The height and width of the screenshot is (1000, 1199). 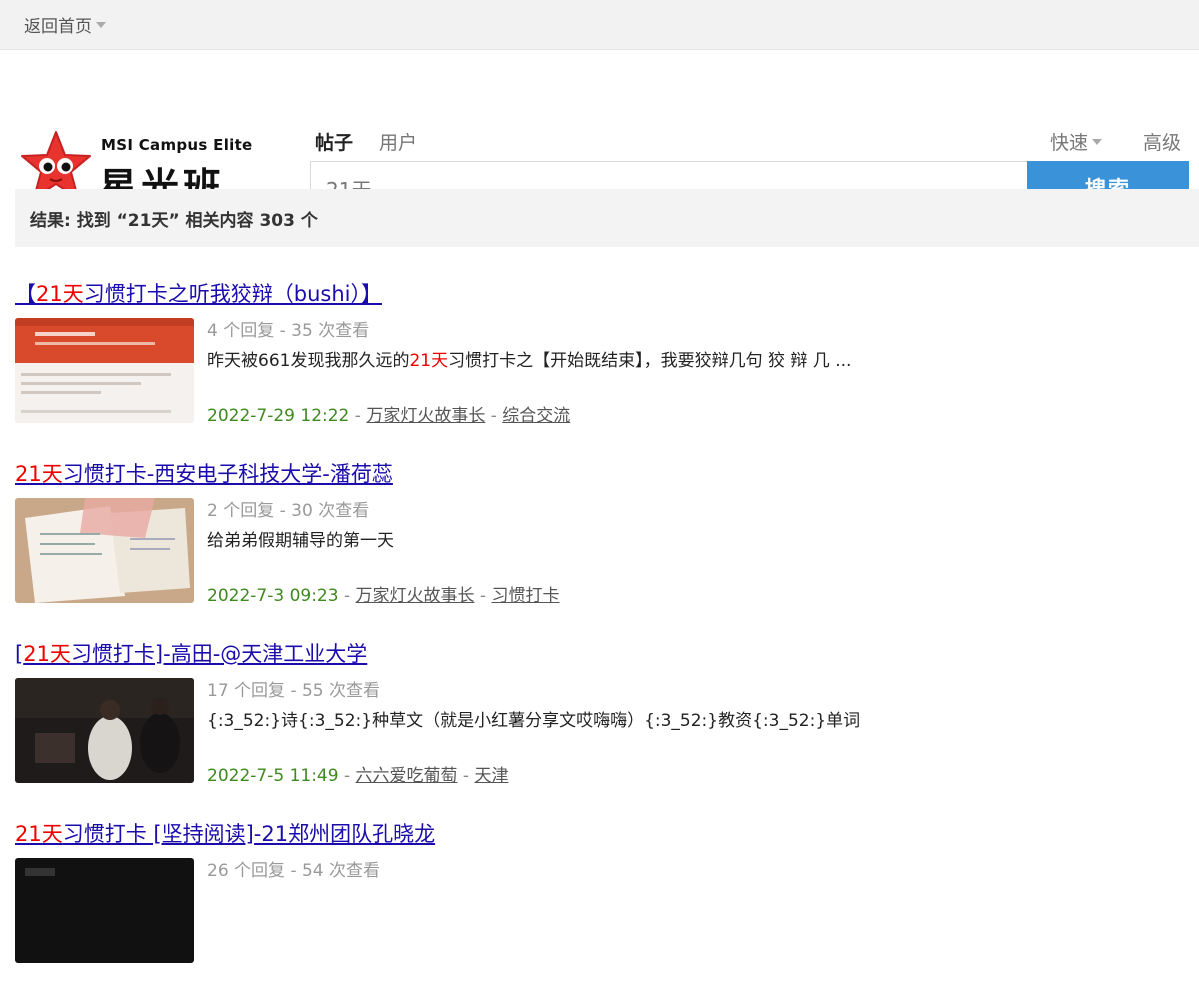 I want to click on quick-search-dropdown: 快速, so click(x=1076, y=141).